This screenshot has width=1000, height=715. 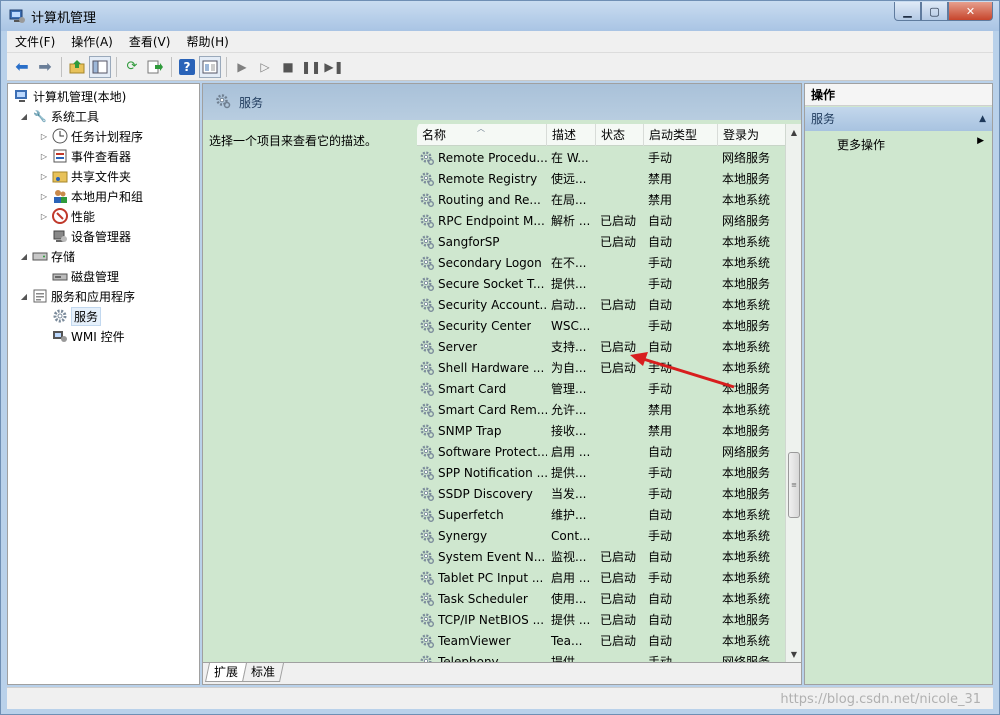 I want to click on tree-item-shared-folders: ▷ 共享文件夹, so click(x=84, y=176).